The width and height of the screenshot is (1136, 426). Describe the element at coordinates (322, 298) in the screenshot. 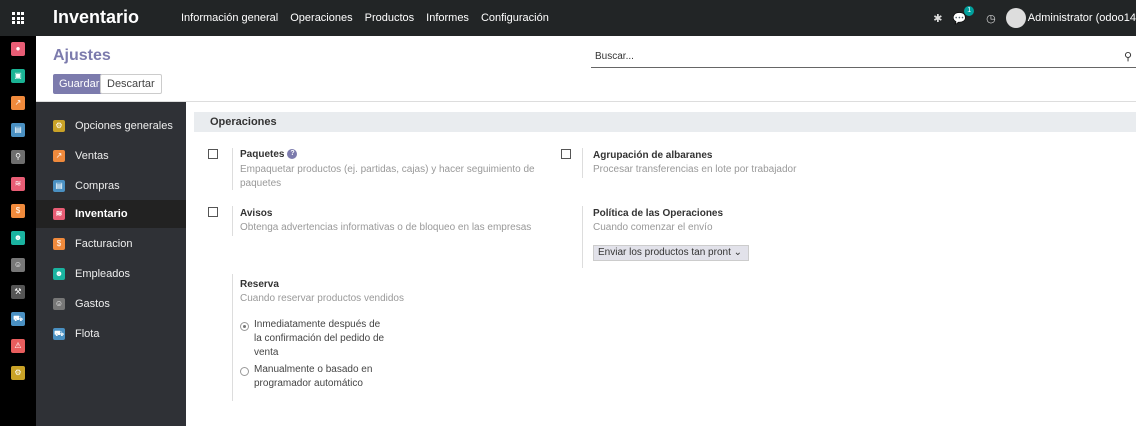

I see `reserva-desc: Cuando reservar productos vendidos` at that location.